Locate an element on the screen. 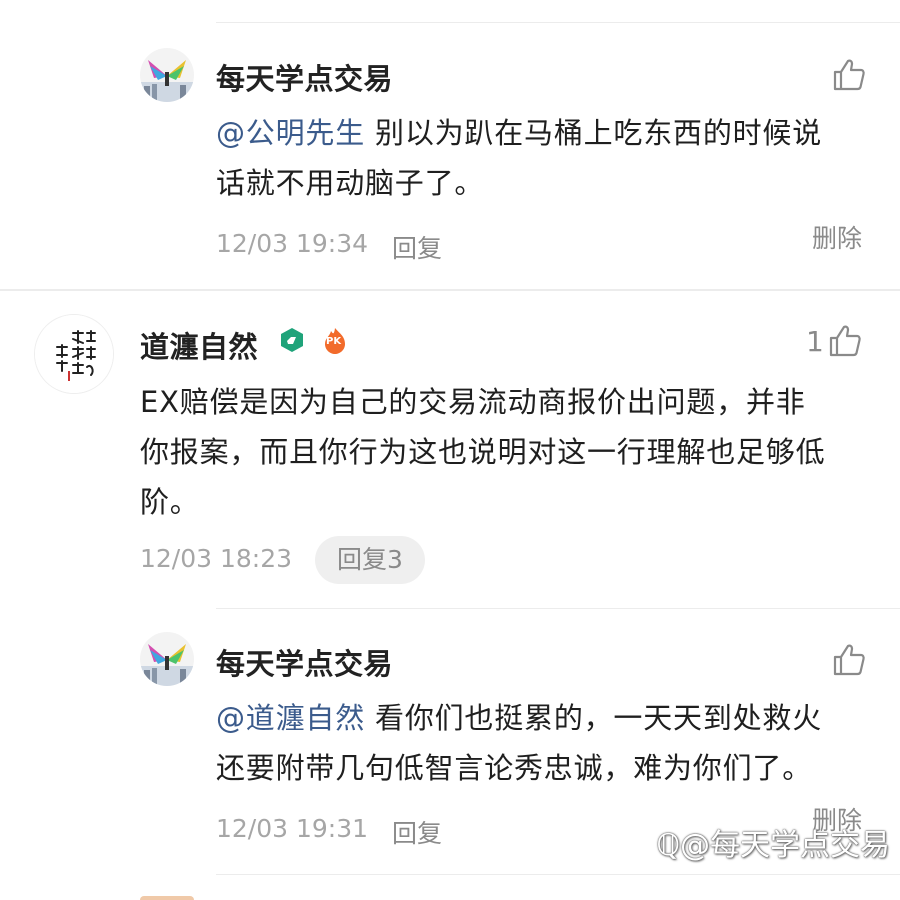  delete-button: 删除 is located at coordinates (837, 237).